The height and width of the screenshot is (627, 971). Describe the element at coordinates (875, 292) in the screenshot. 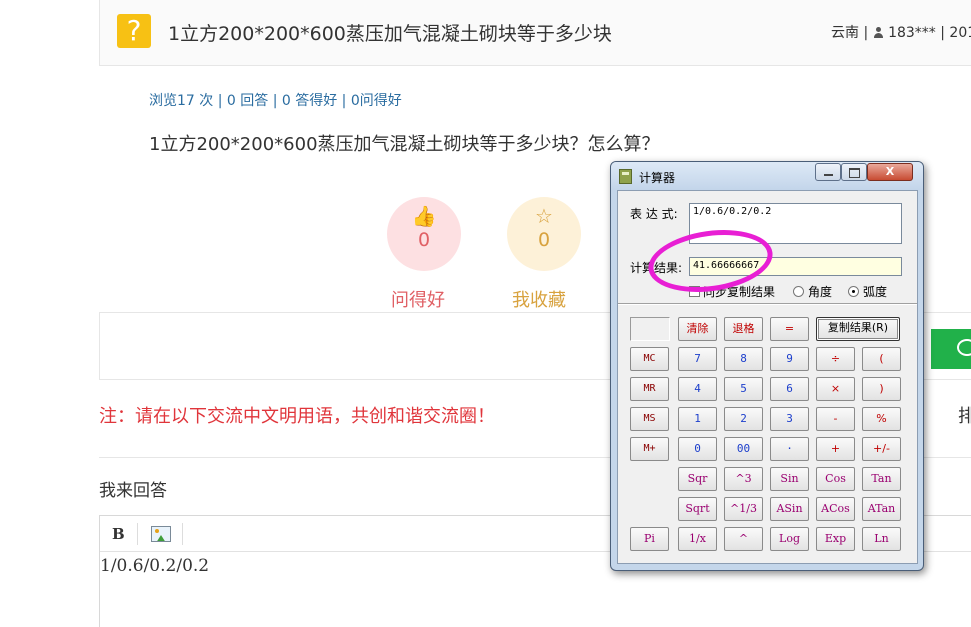

I see `radian-label: 弧度` at that location.